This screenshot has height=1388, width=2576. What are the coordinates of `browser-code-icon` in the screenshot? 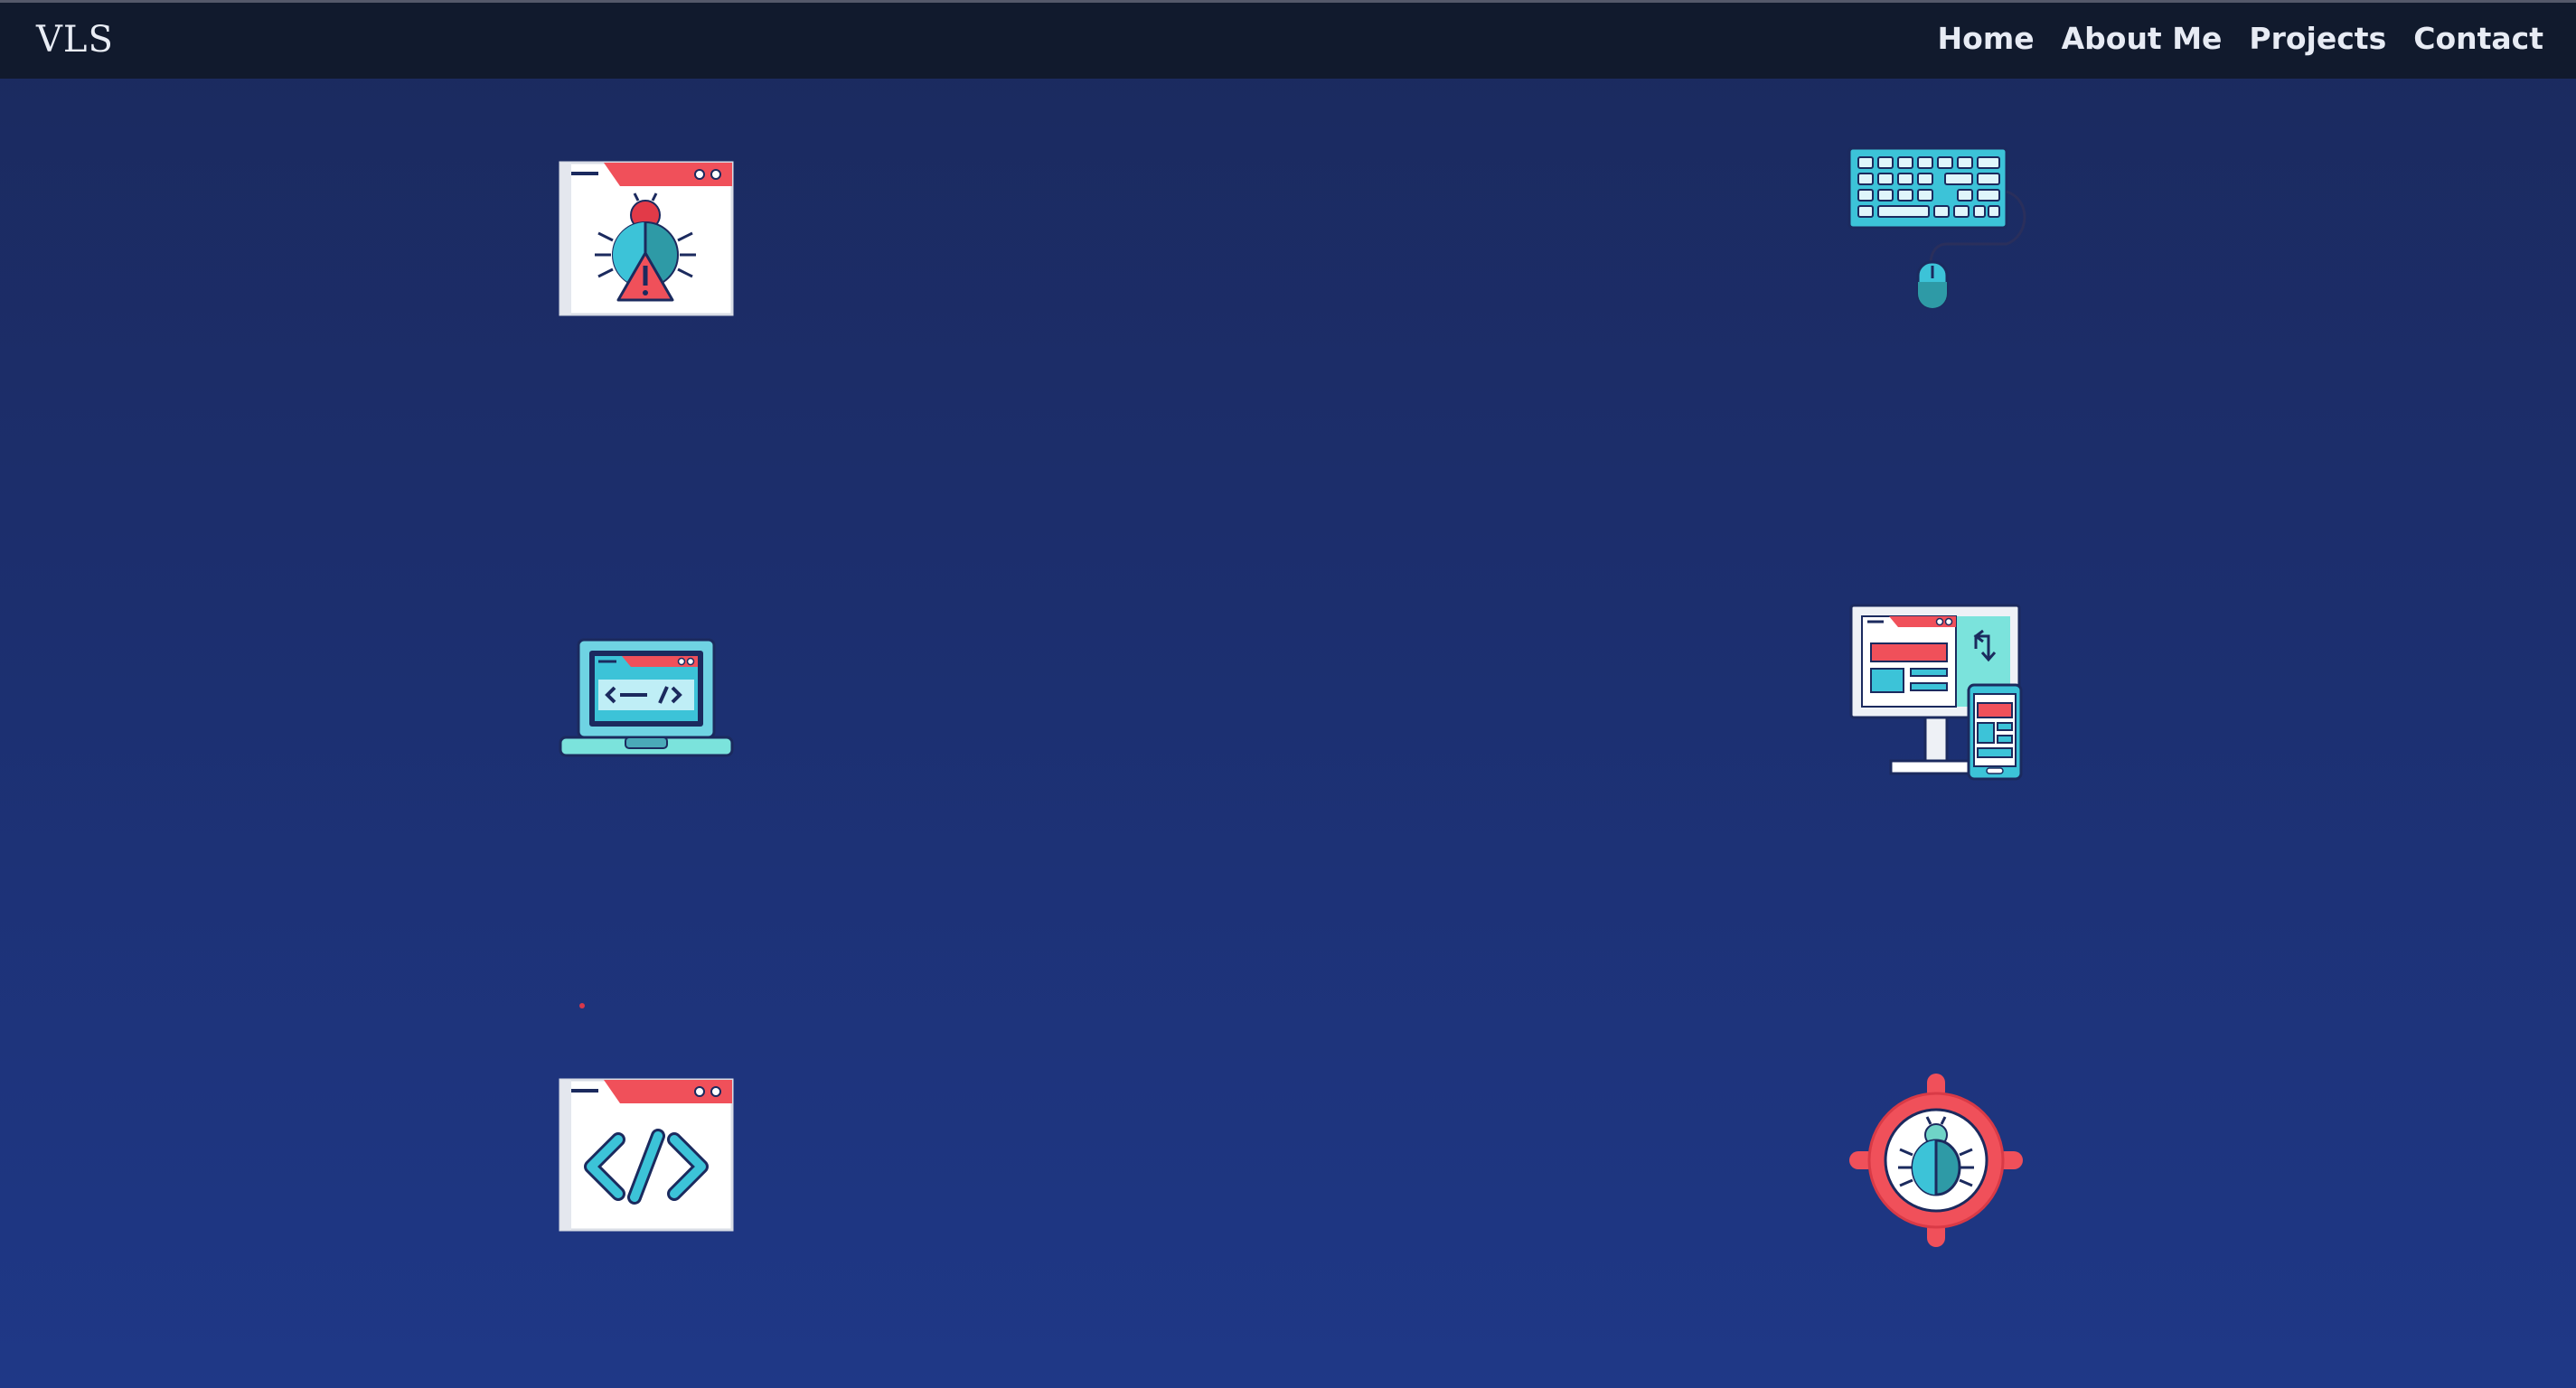 It's located at (647, 1155).